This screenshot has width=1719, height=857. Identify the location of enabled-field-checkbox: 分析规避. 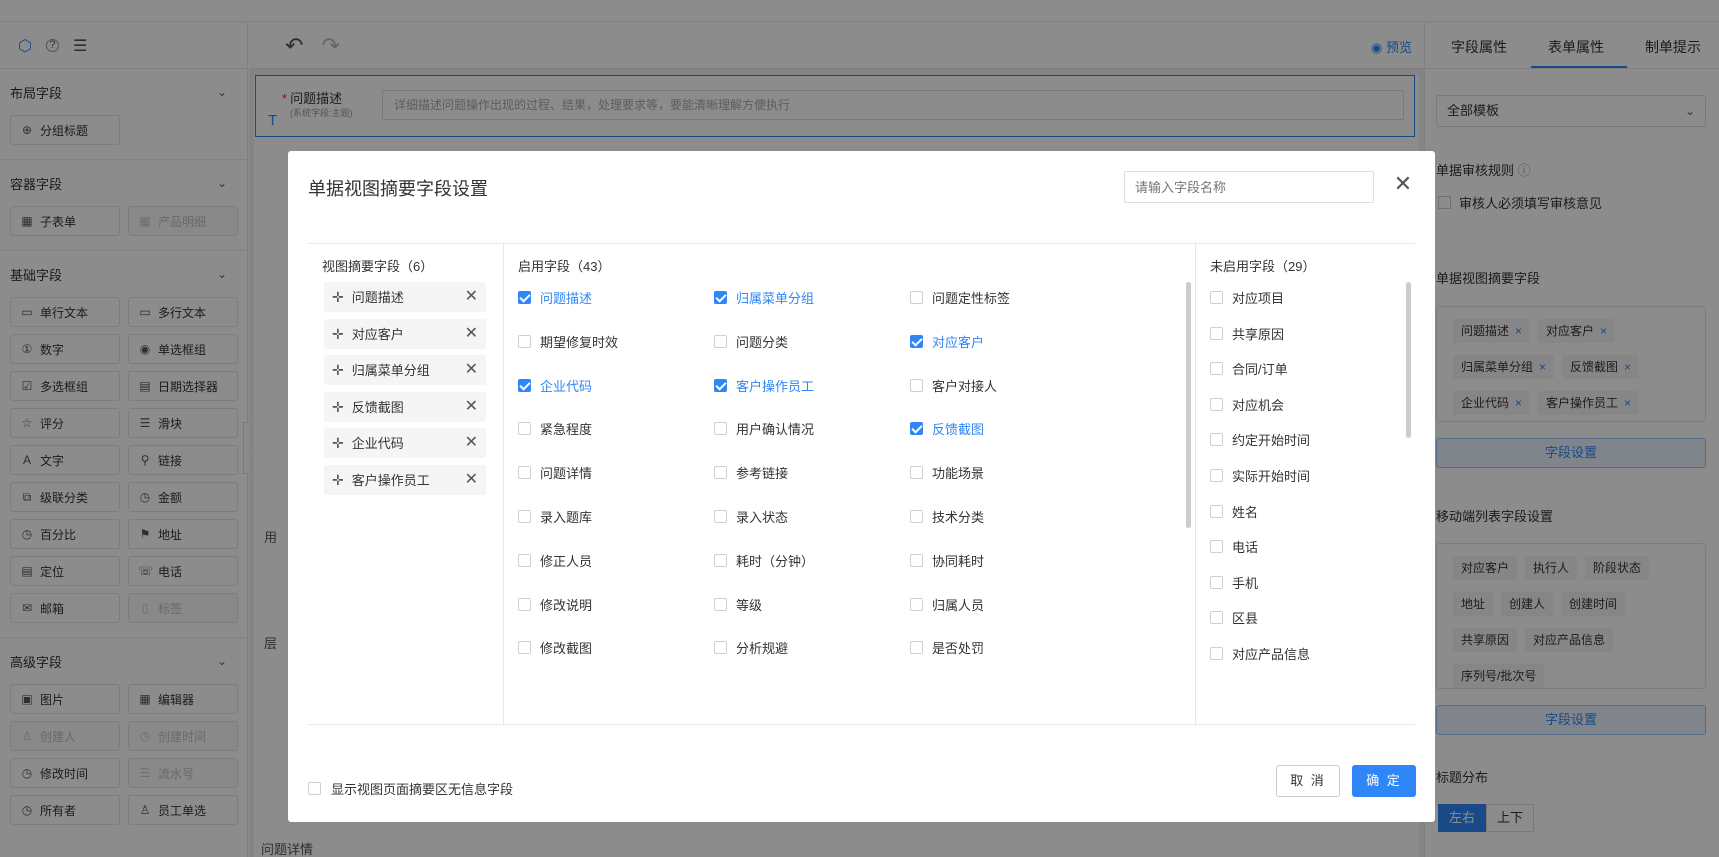
(751, 647).